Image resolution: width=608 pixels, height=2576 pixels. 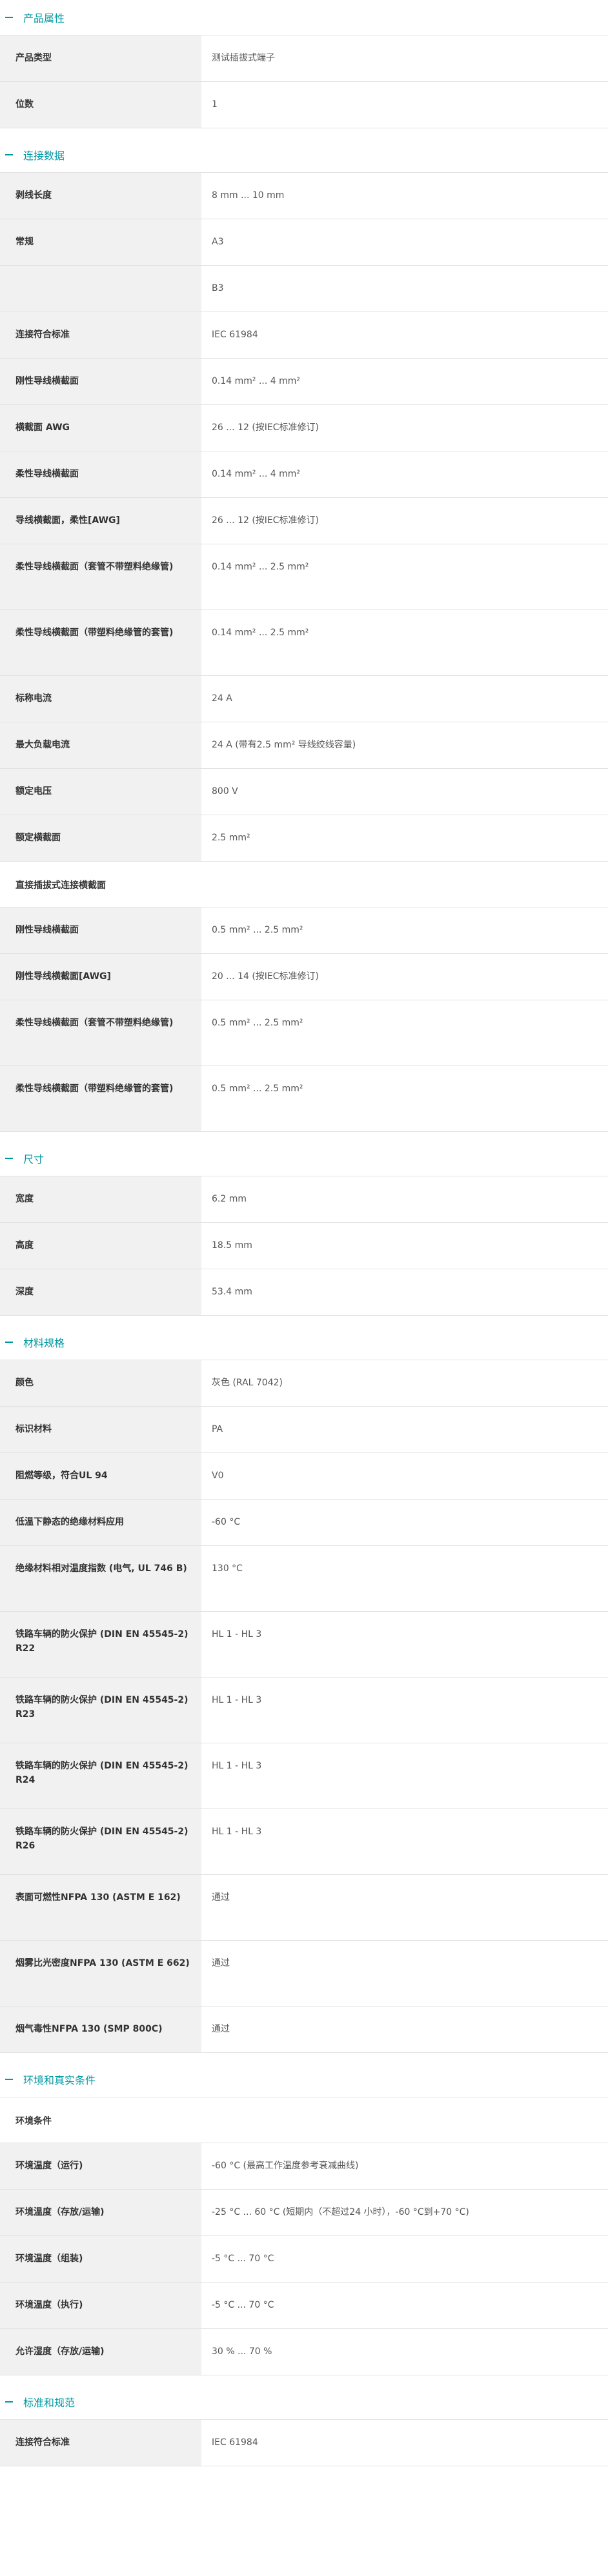 I want to click on table-row: 环境温度（组装) -5 °C ... 70 °C, so click(x=304, y=2259).